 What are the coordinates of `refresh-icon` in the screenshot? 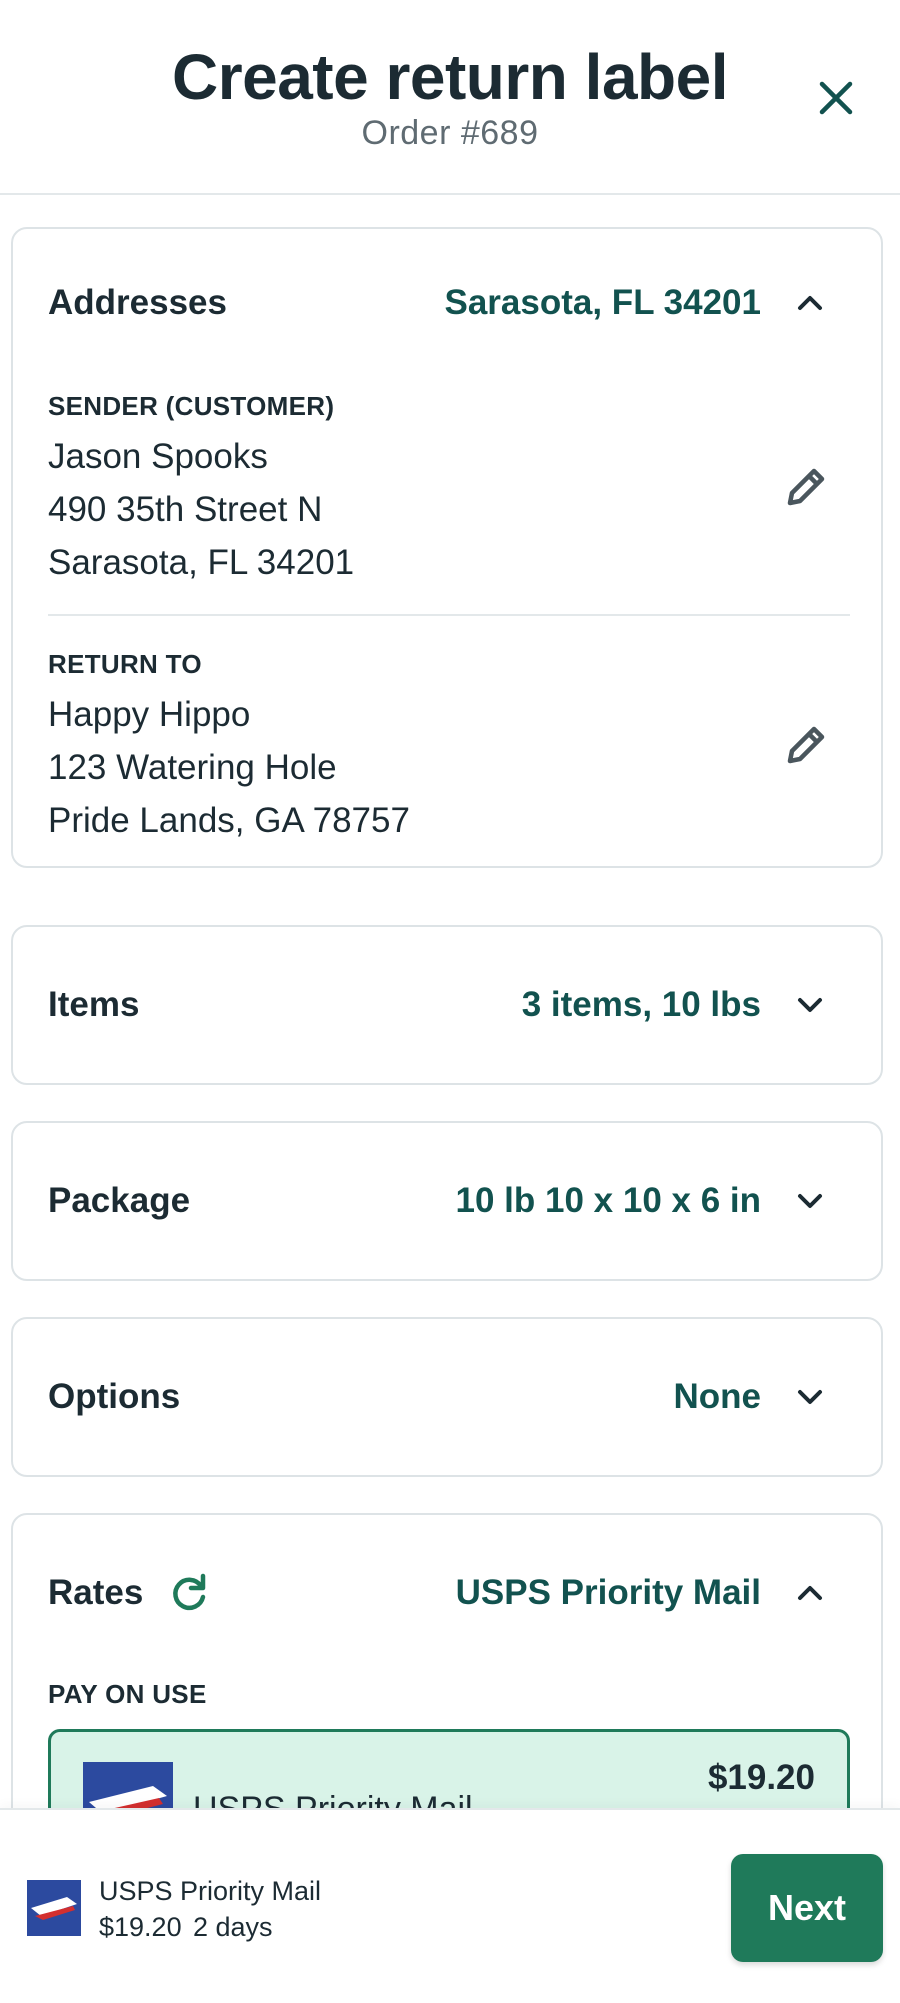 It's located at (189, 1592).